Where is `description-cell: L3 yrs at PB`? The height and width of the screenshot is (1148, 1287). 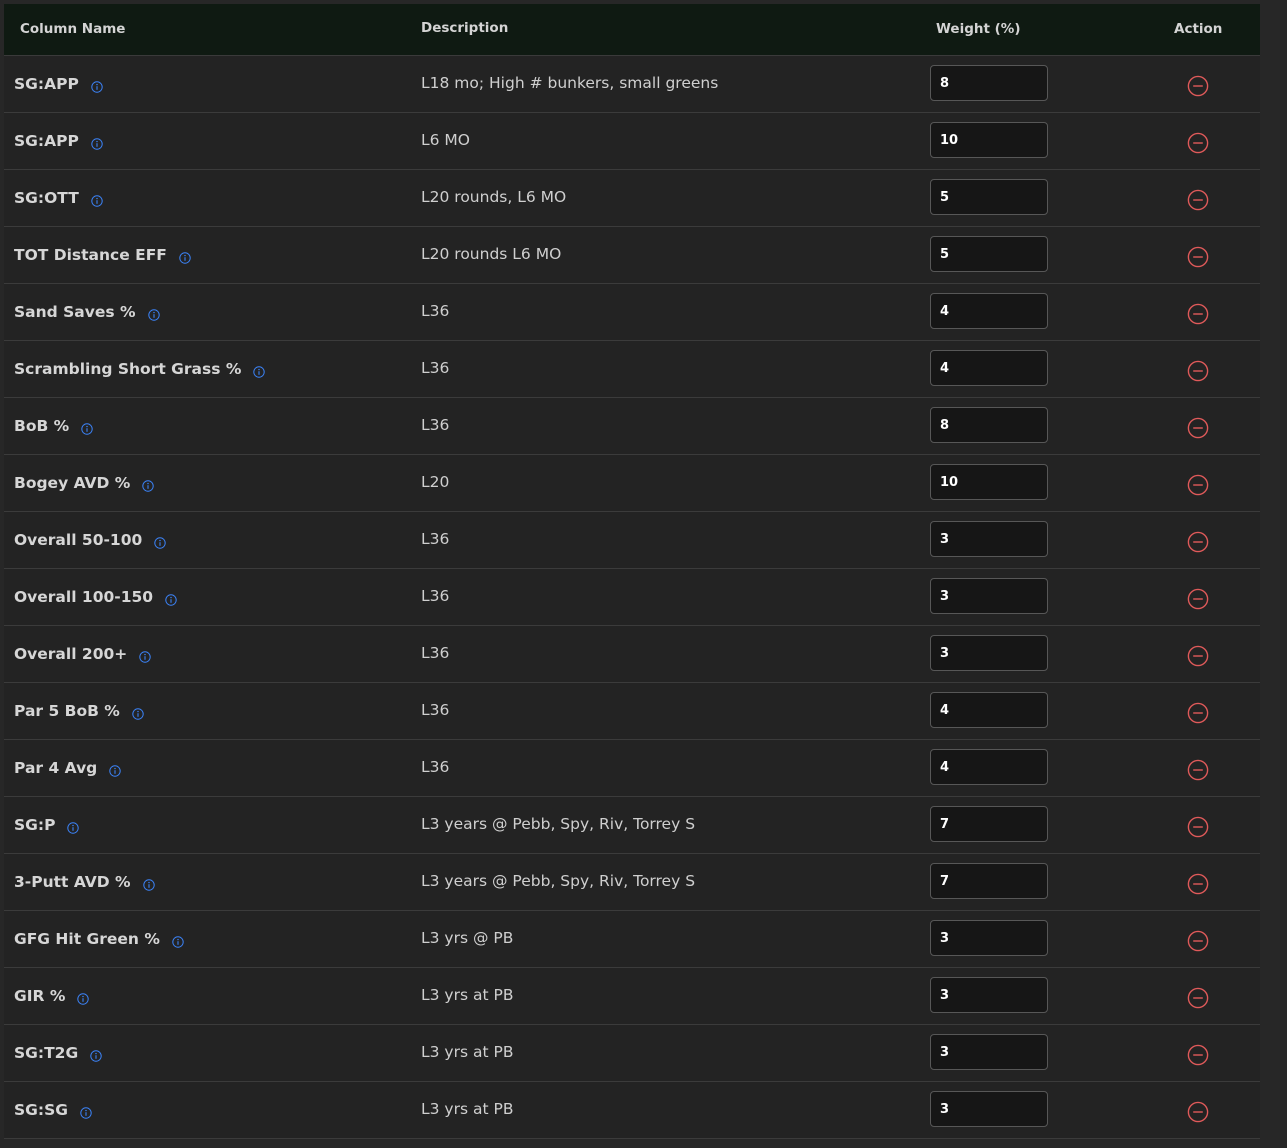
description-cell: L3 yrs at PB is located at coordinates (467, 1052).